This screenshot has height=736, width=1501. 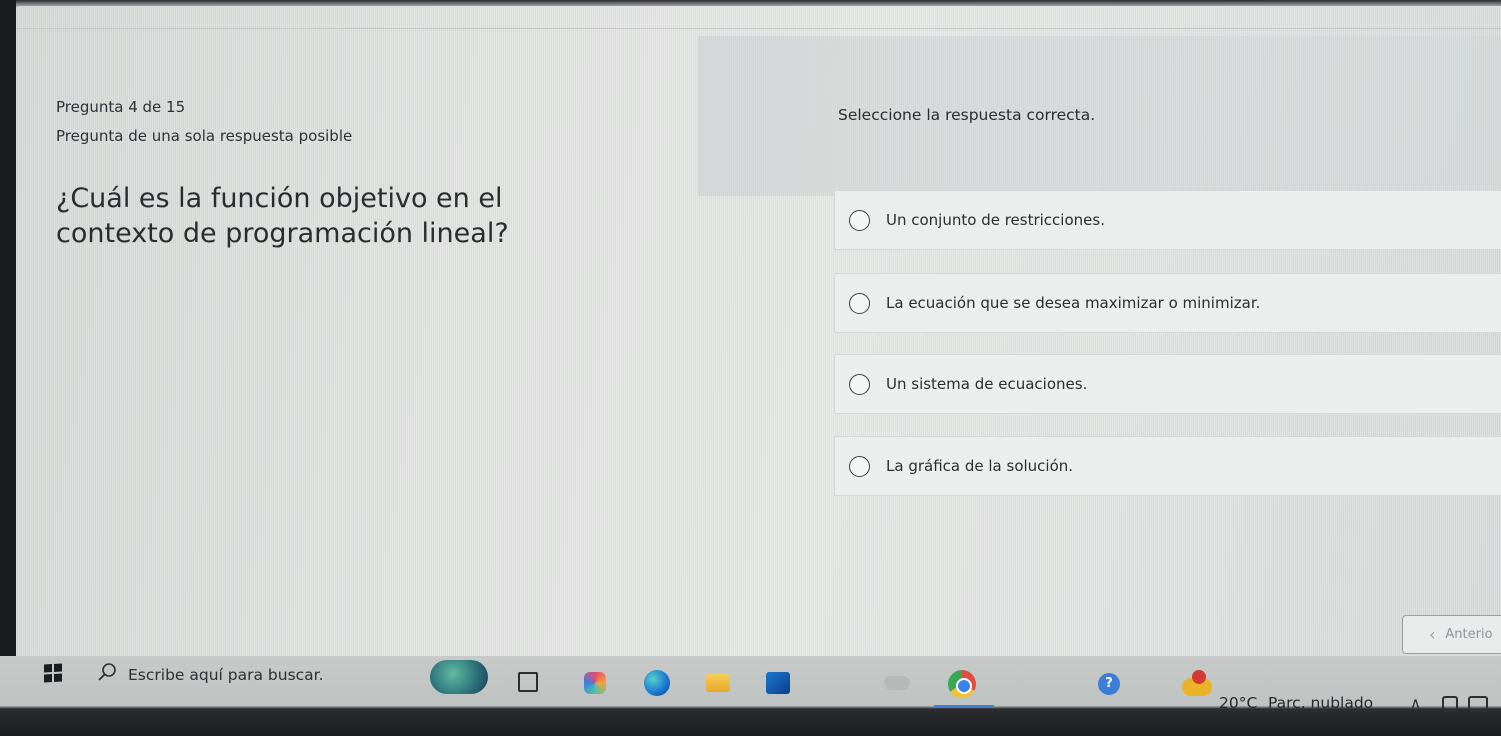 I want to click on answer-option-label: Un sistema de ecuaciones., so click(x=987, y=384).